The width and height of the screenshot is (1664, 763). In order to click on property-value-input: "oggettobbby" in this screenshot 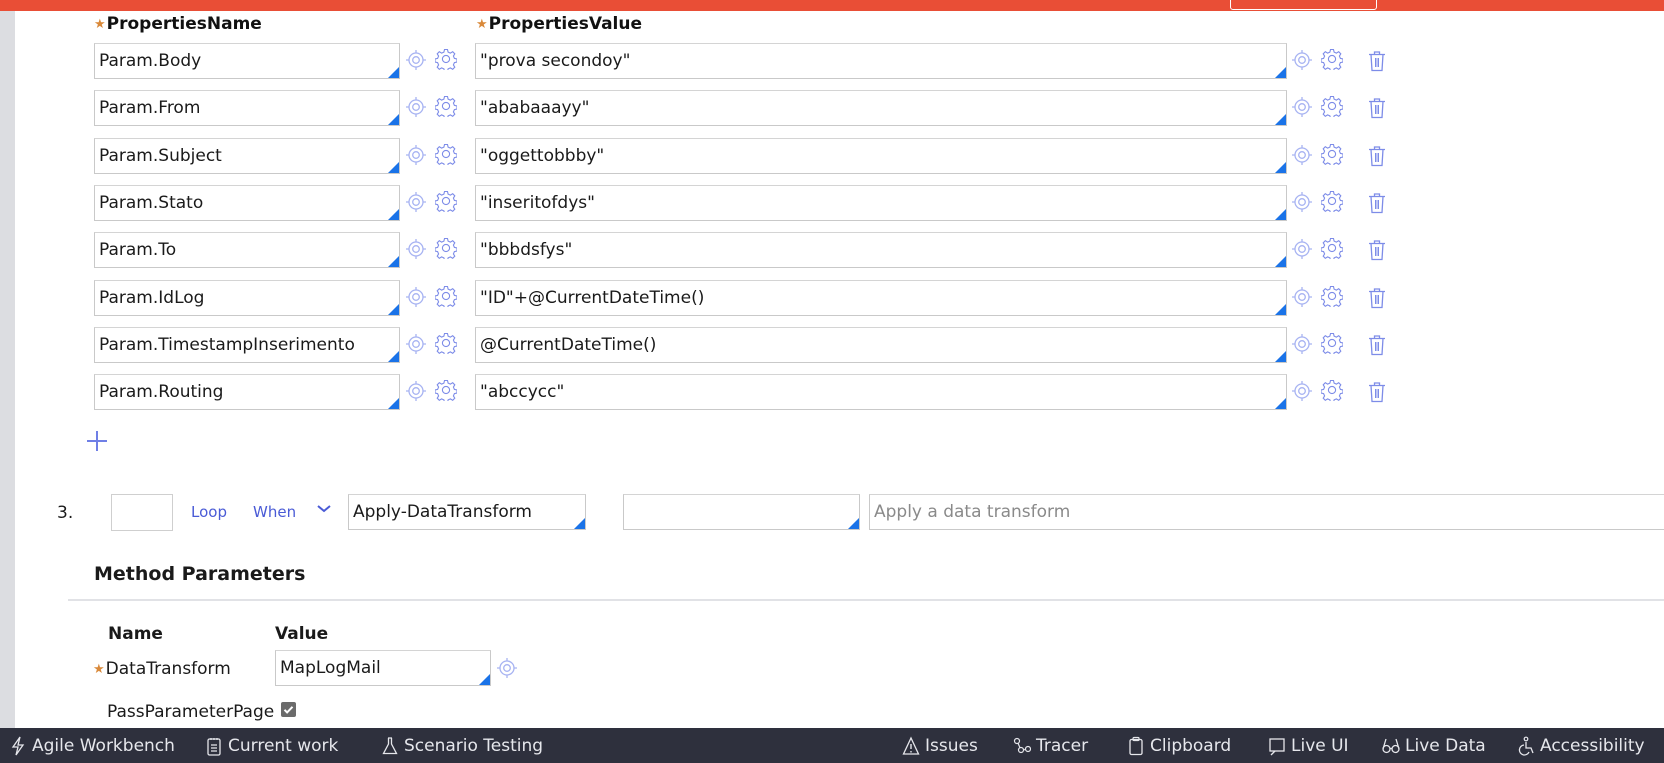, I will do `click(881, 156)`.